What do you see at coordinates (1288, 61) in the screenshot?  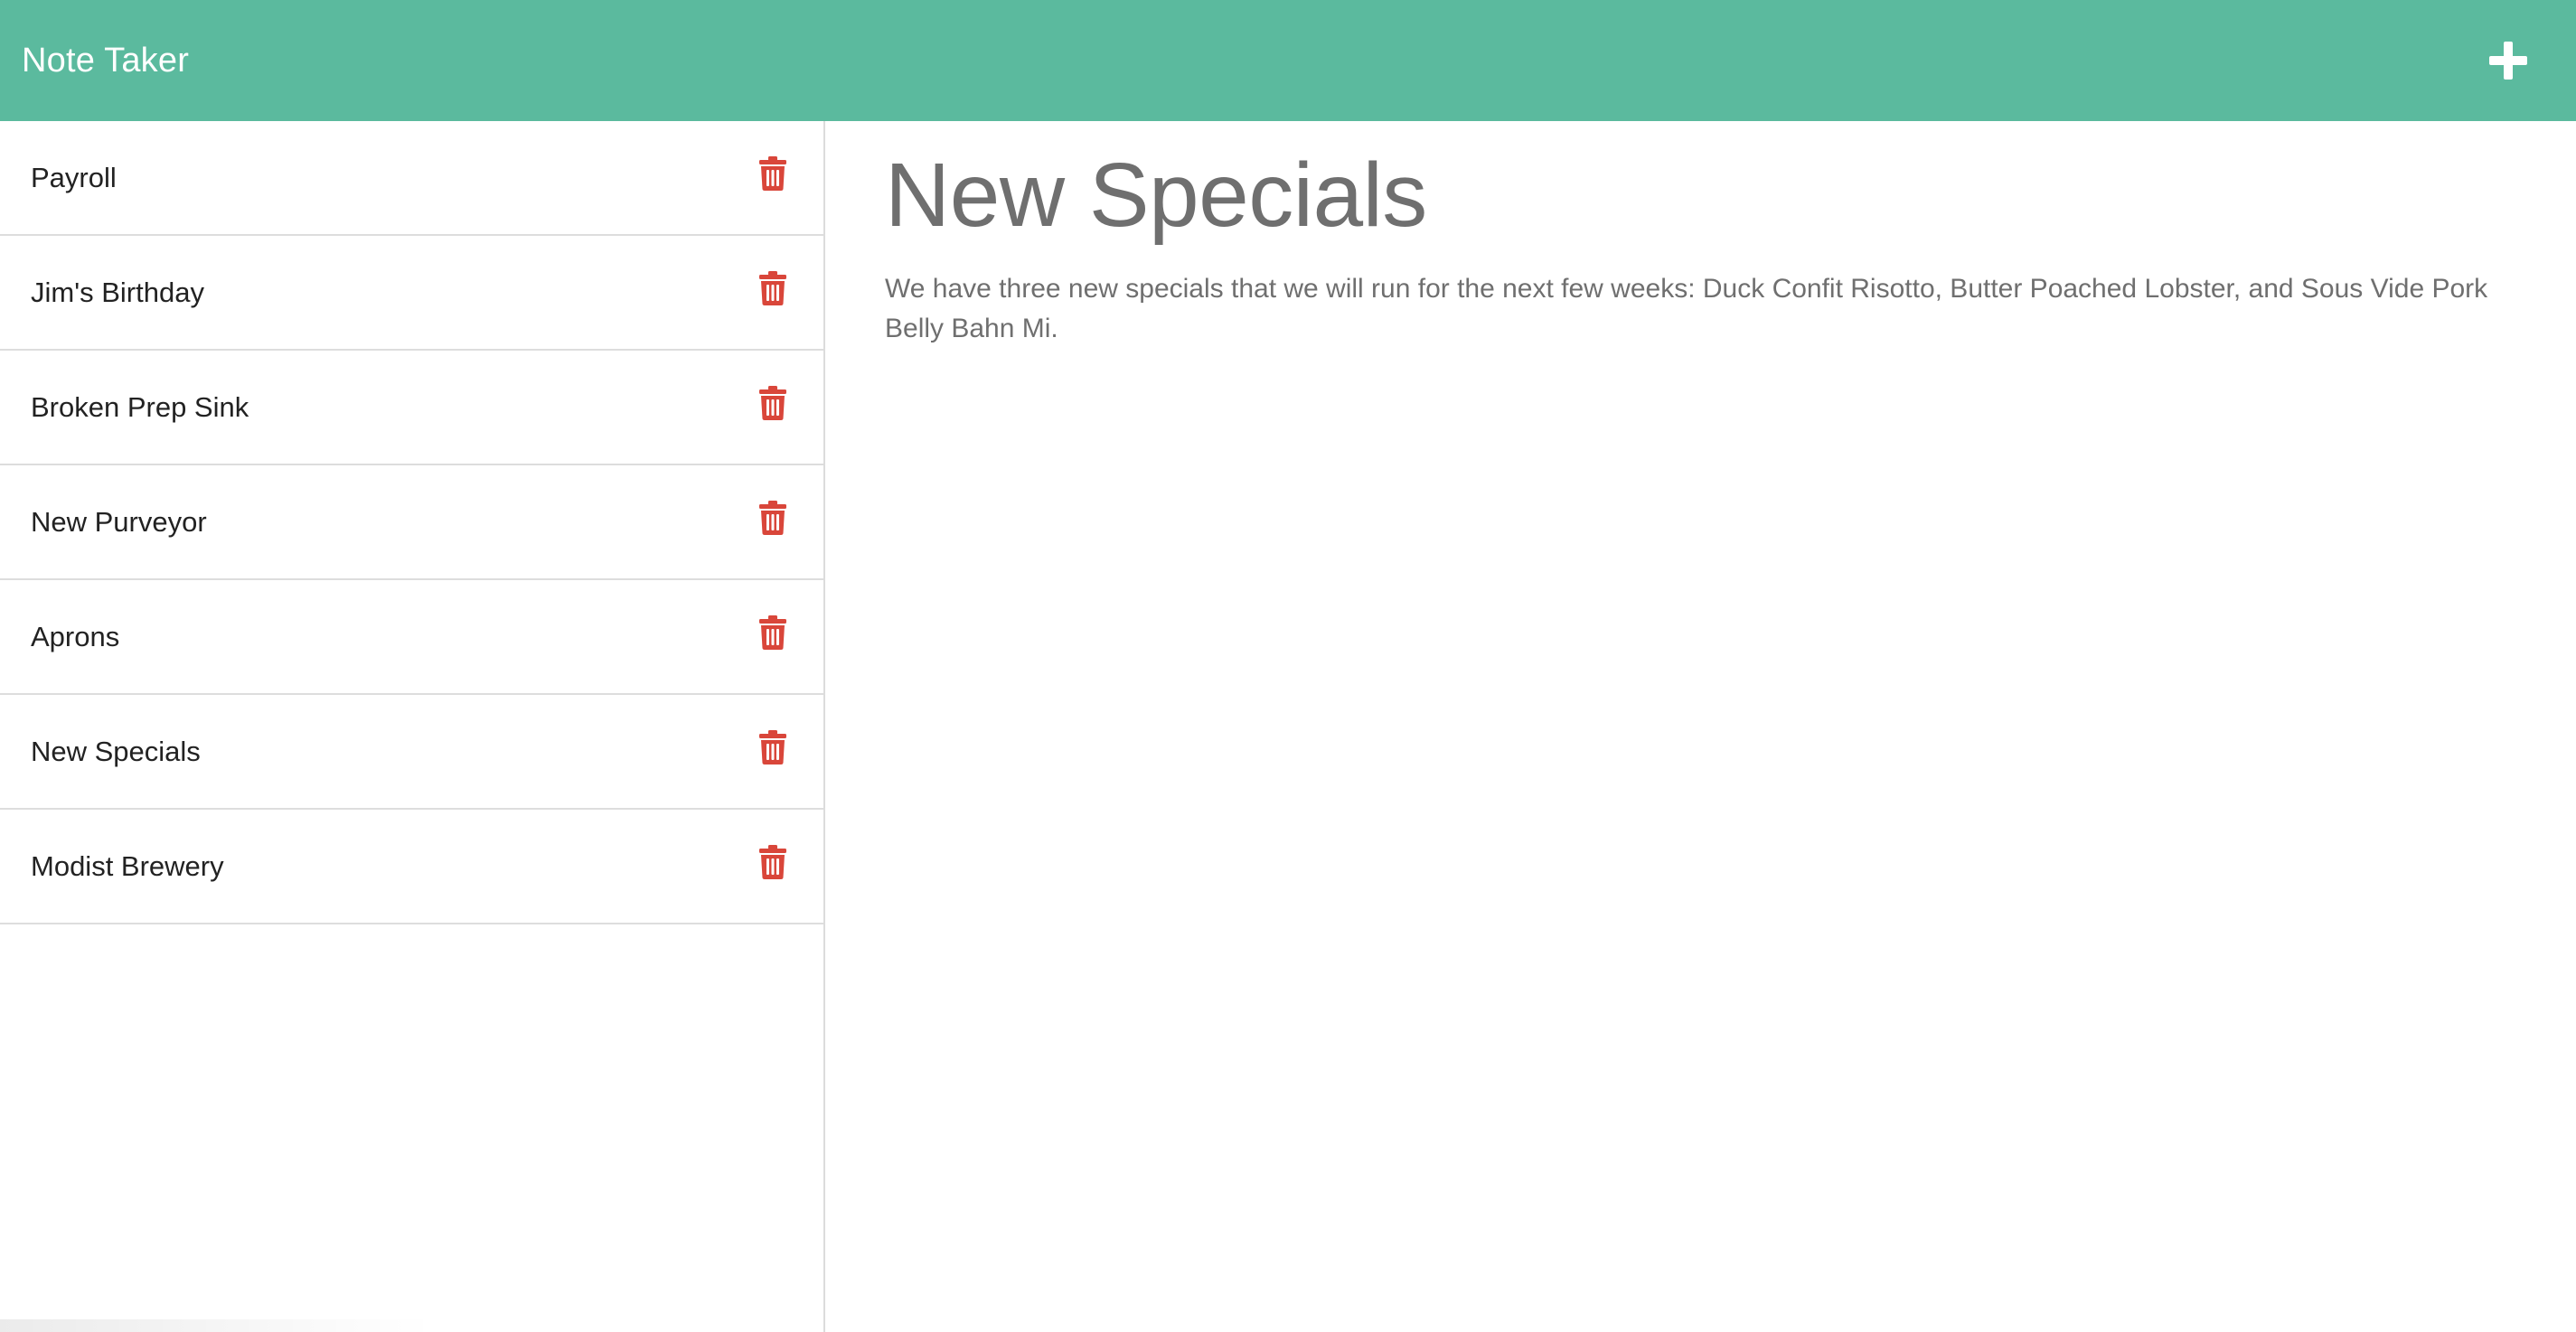 I see `navbar: Note Taker` at bounding box center [1288, 61].